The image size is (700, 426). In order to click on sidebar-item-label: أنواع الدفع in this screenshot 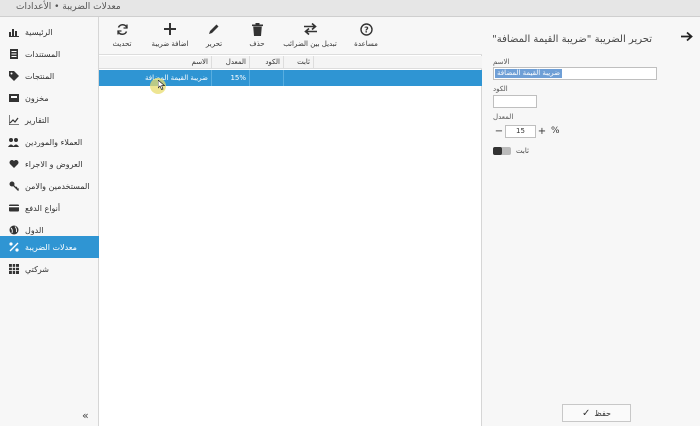, I will do `click(43, 208)`.